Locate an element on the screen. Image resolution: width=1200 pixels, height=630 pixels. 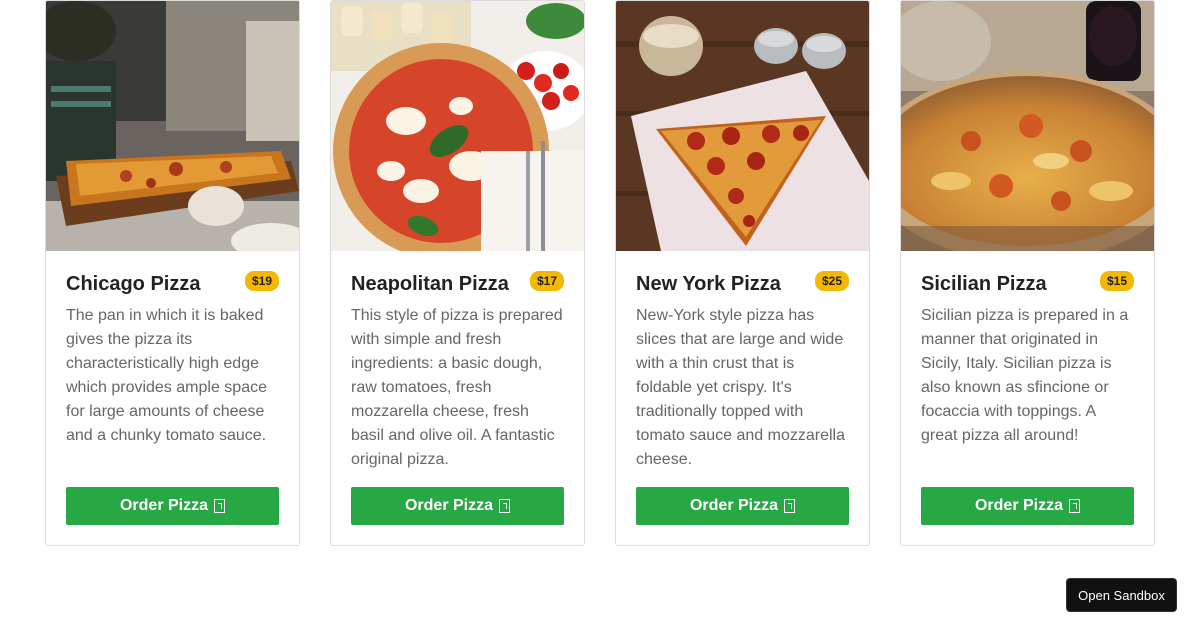
price-badge: $17 is located at coordinates (546, 281).